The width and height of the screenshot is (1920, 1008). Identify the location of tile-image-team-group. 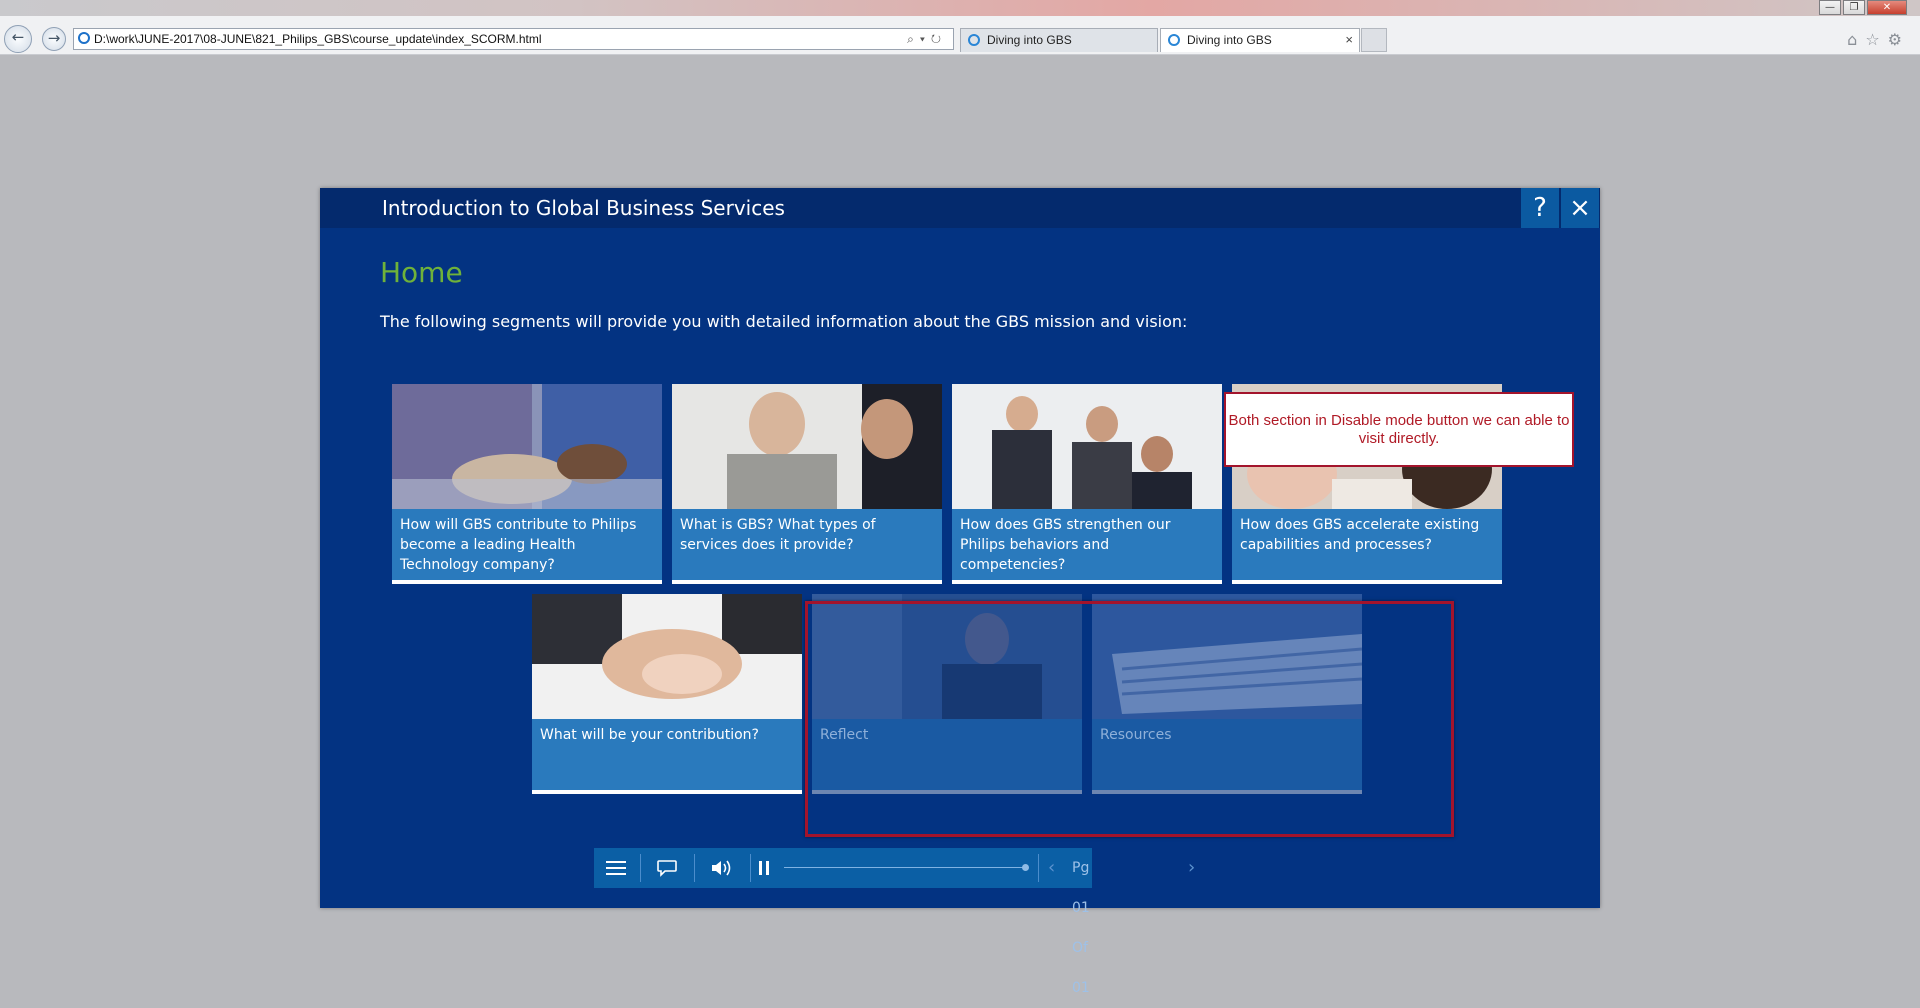
(1087, 446).